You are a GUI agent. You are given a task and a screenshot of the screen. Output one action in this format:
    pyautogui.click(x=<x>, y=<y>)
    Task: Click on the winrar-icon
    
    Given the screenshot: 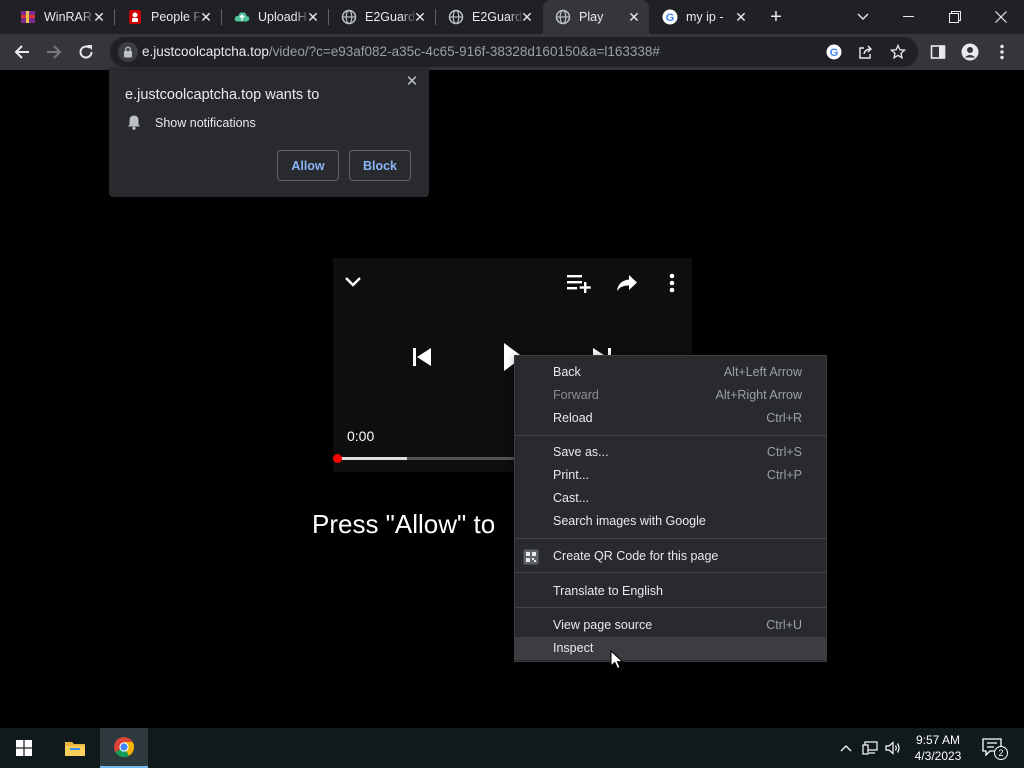 What is the action you would take?
    pyautogui.click(x=28, y=17)
    